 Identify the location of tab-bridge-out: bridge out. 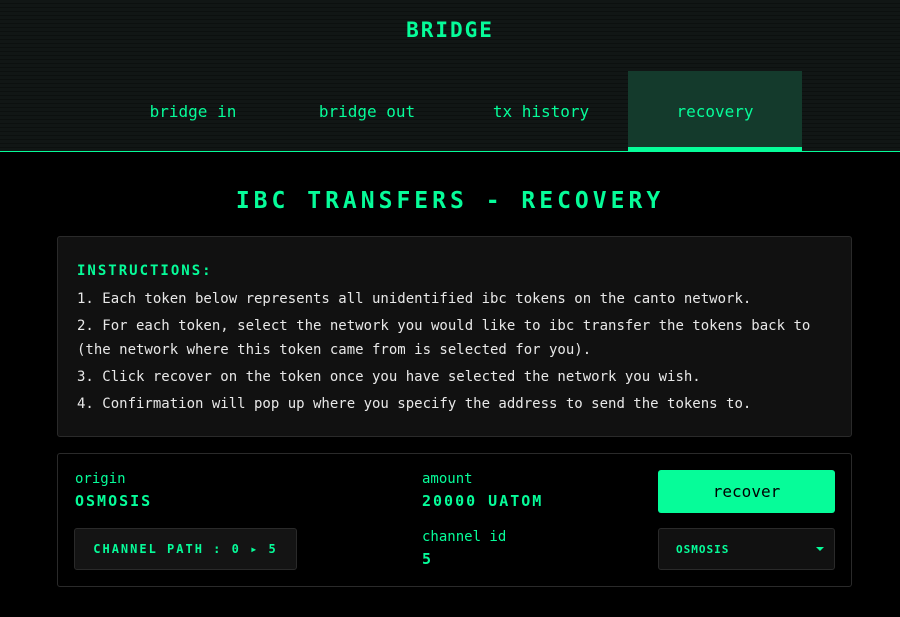
(367, 111).